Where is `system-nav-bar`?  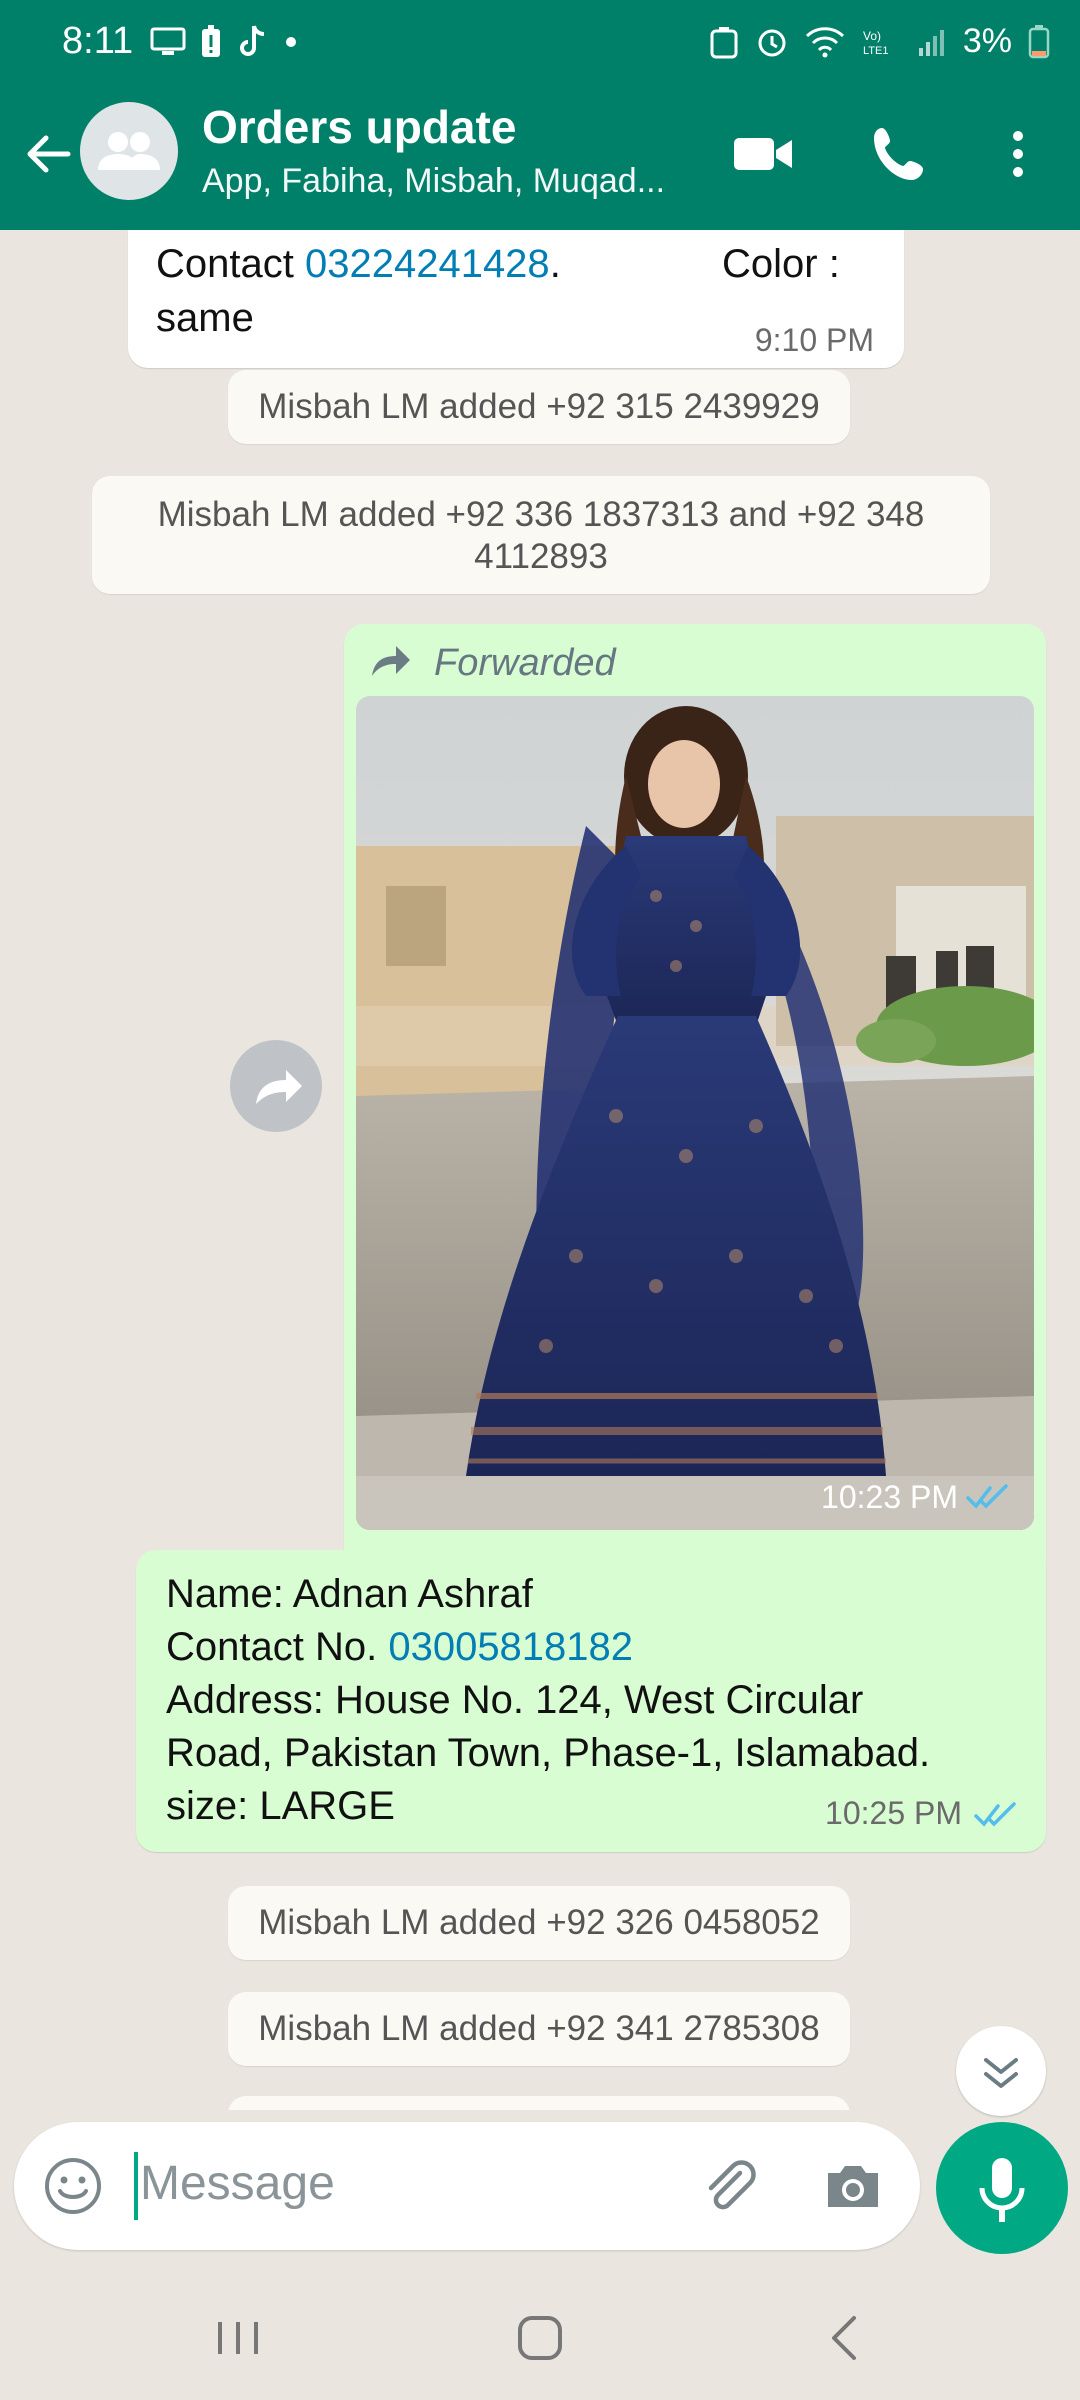
system-nav-bar is located at coordinates (540, 2336).